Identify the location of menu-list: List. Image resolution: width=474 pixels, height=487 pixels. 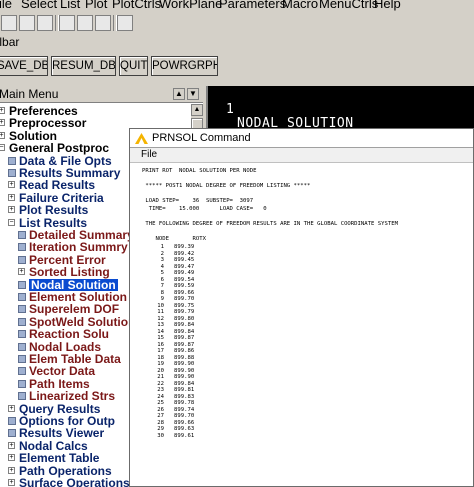
(70, 5).